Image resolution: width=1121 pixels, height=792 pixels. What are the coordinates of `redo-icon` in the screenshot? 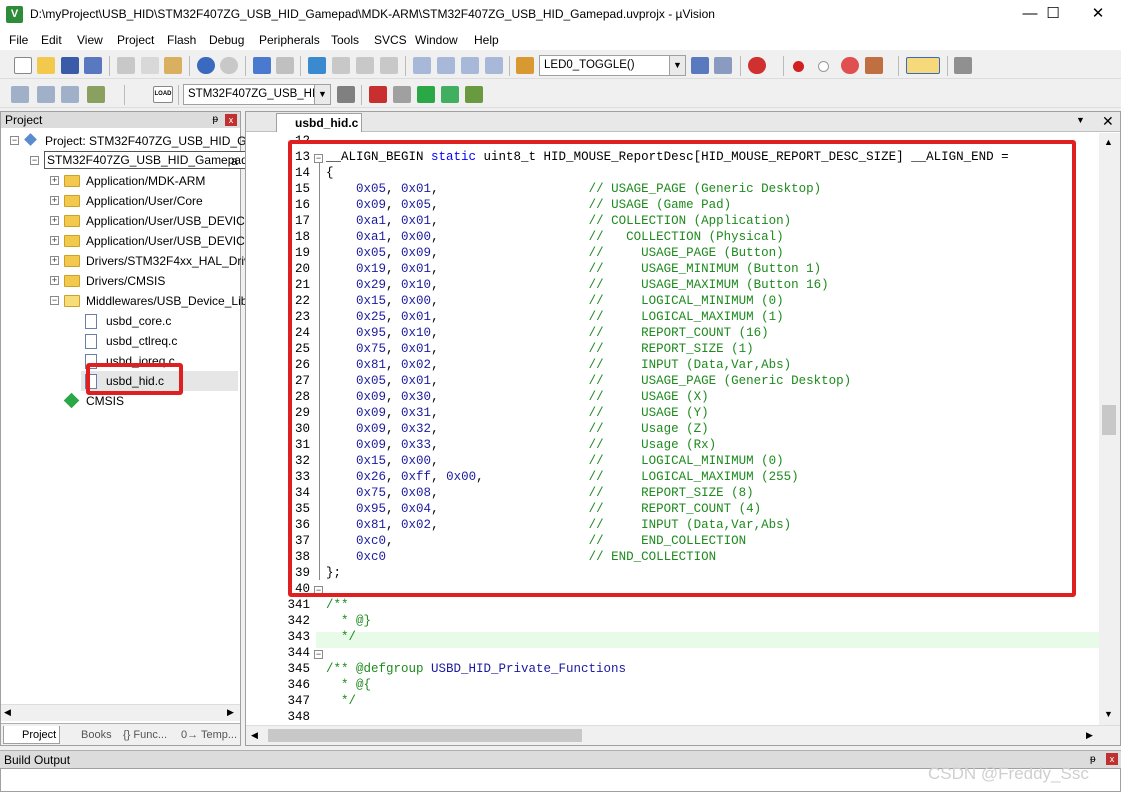 It's located at (229, 65).